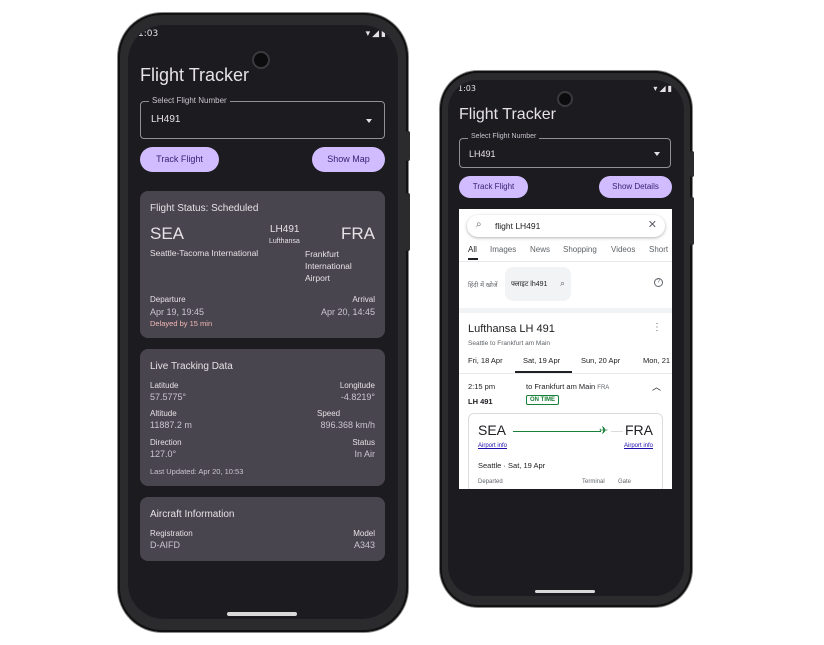  What do you see at coordinates (204, 208) in the screenshot?
I see `flight-status-title: Flight Status: Scheduled` at bounding box center [204, 208].